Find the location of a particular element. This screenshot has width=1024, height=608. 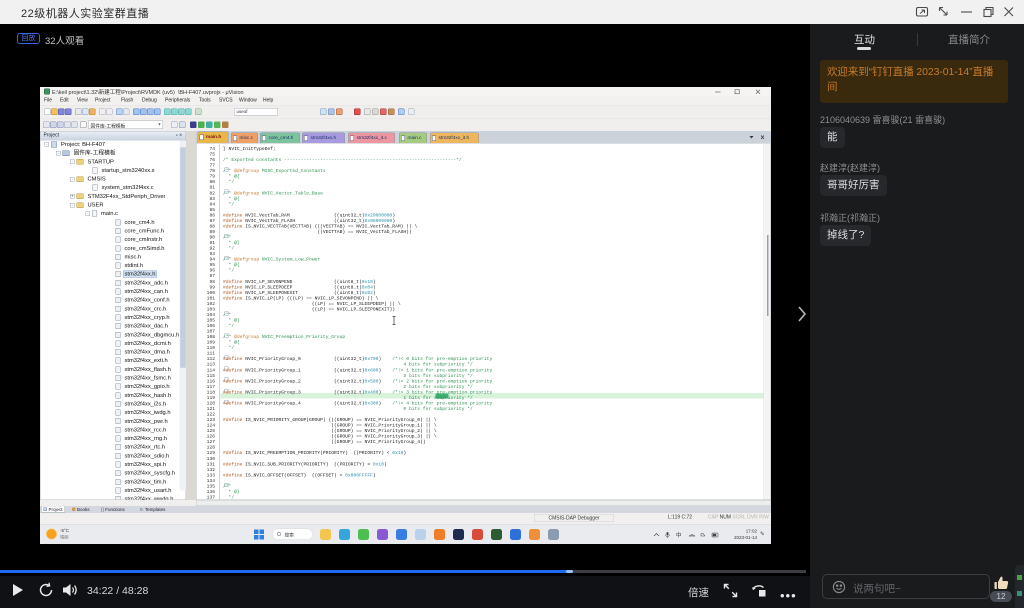

svg-text: 中 is located at coordinates (679, 535).